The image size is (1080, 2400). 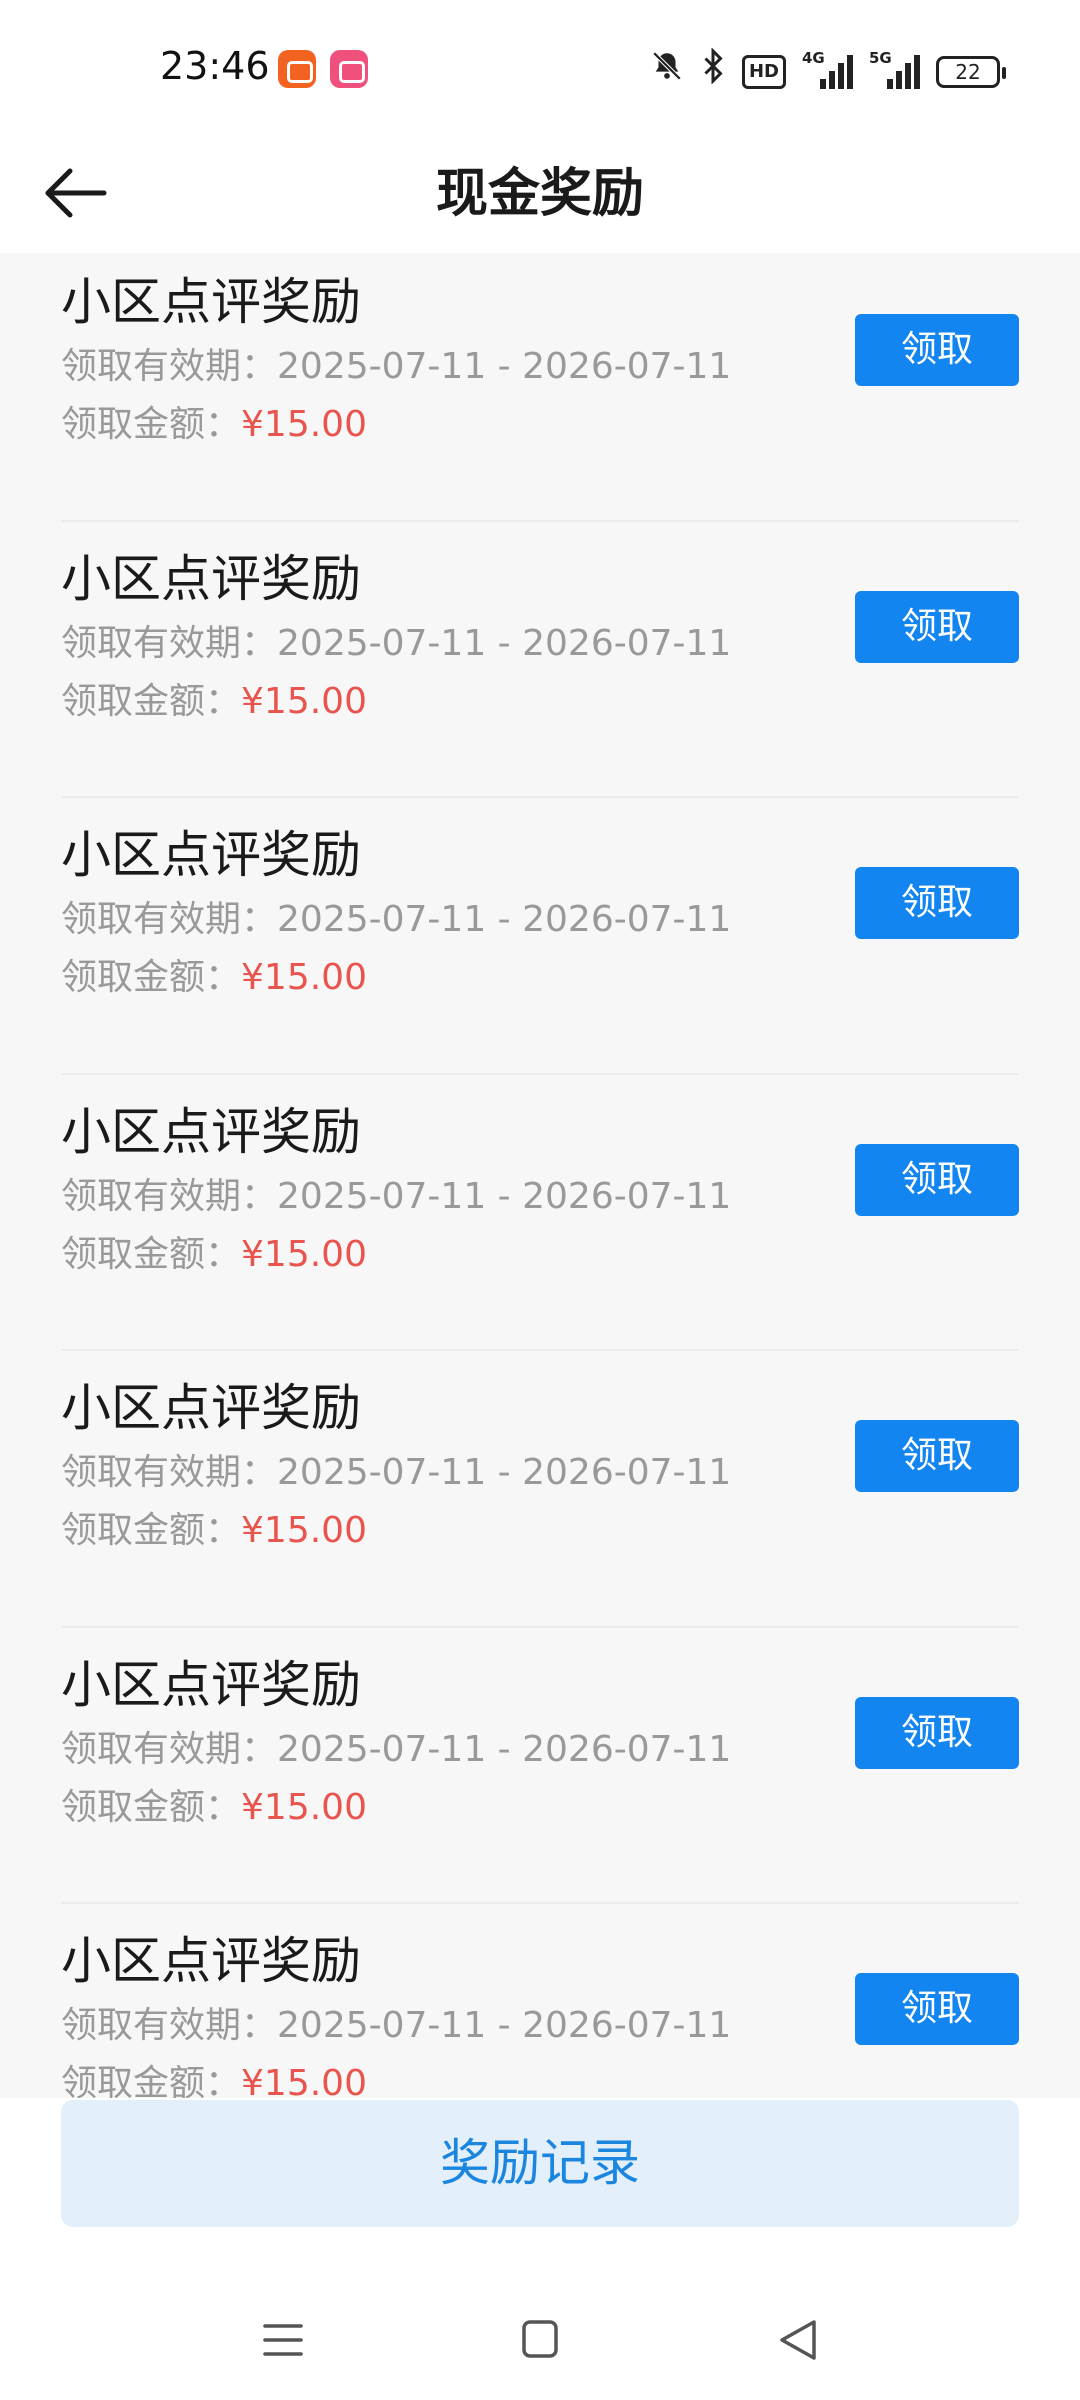 I want to click on system-nav-bar, so click(x=540, y=2339).